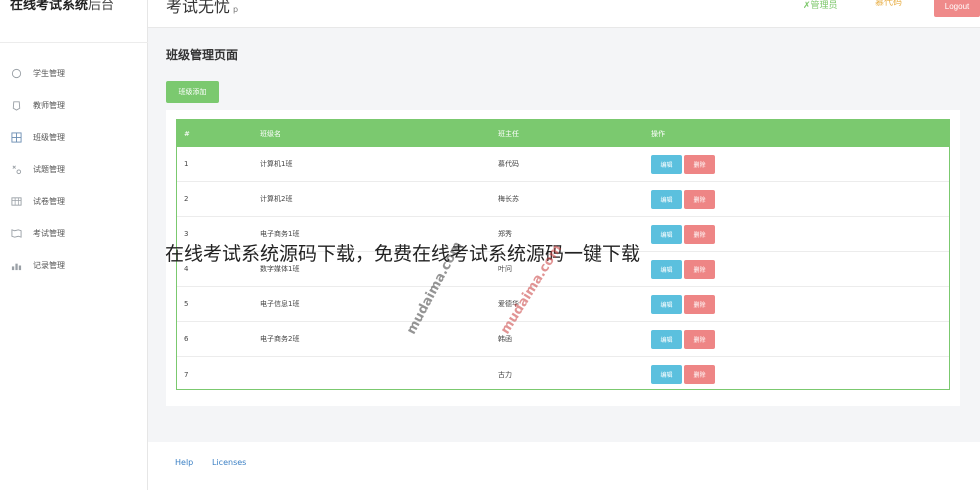 This screenshot has height=490, width=980. I want to click on admin-role-link: ✗管理员, so click(820, 5).